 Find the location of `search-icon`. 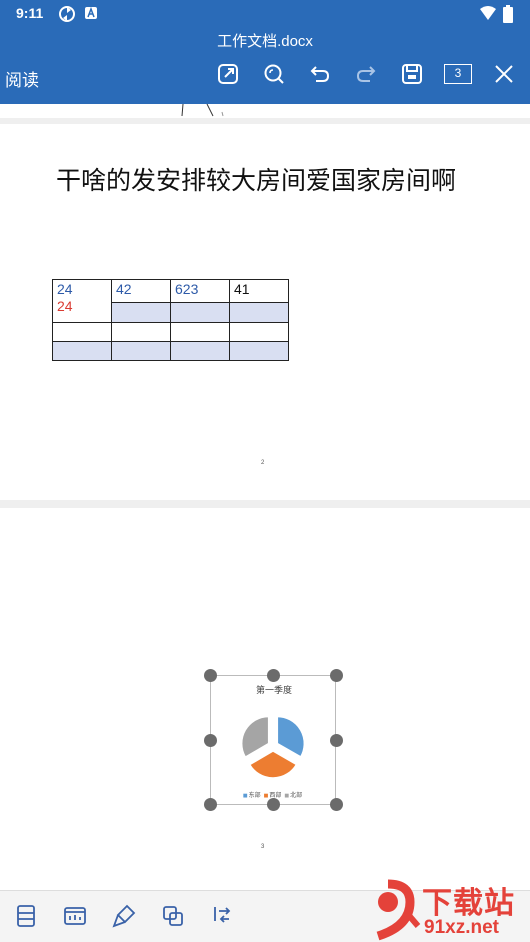

search-icon is located at coordinates (274, 74).